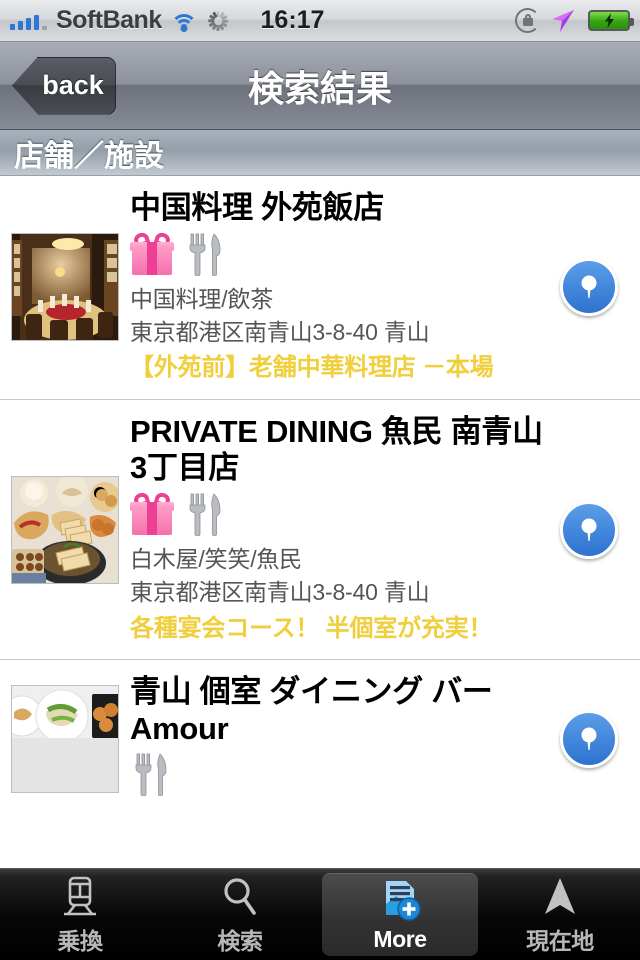  Describe the element at coordinates (400, 900) in the screenshot. I see `more-document-plus-icon` at that location.